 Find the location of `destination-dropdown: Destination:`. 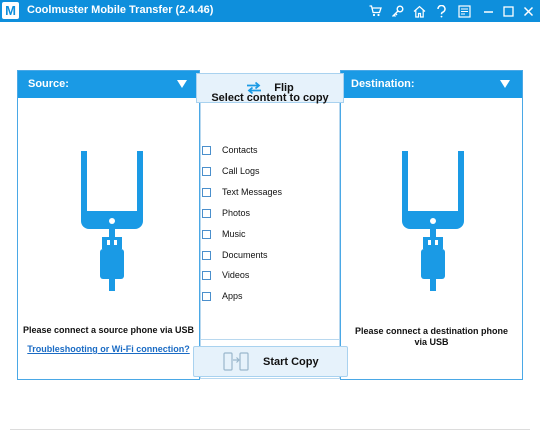

destination-dropdown: Destination: is located at coordinates (431, 84).